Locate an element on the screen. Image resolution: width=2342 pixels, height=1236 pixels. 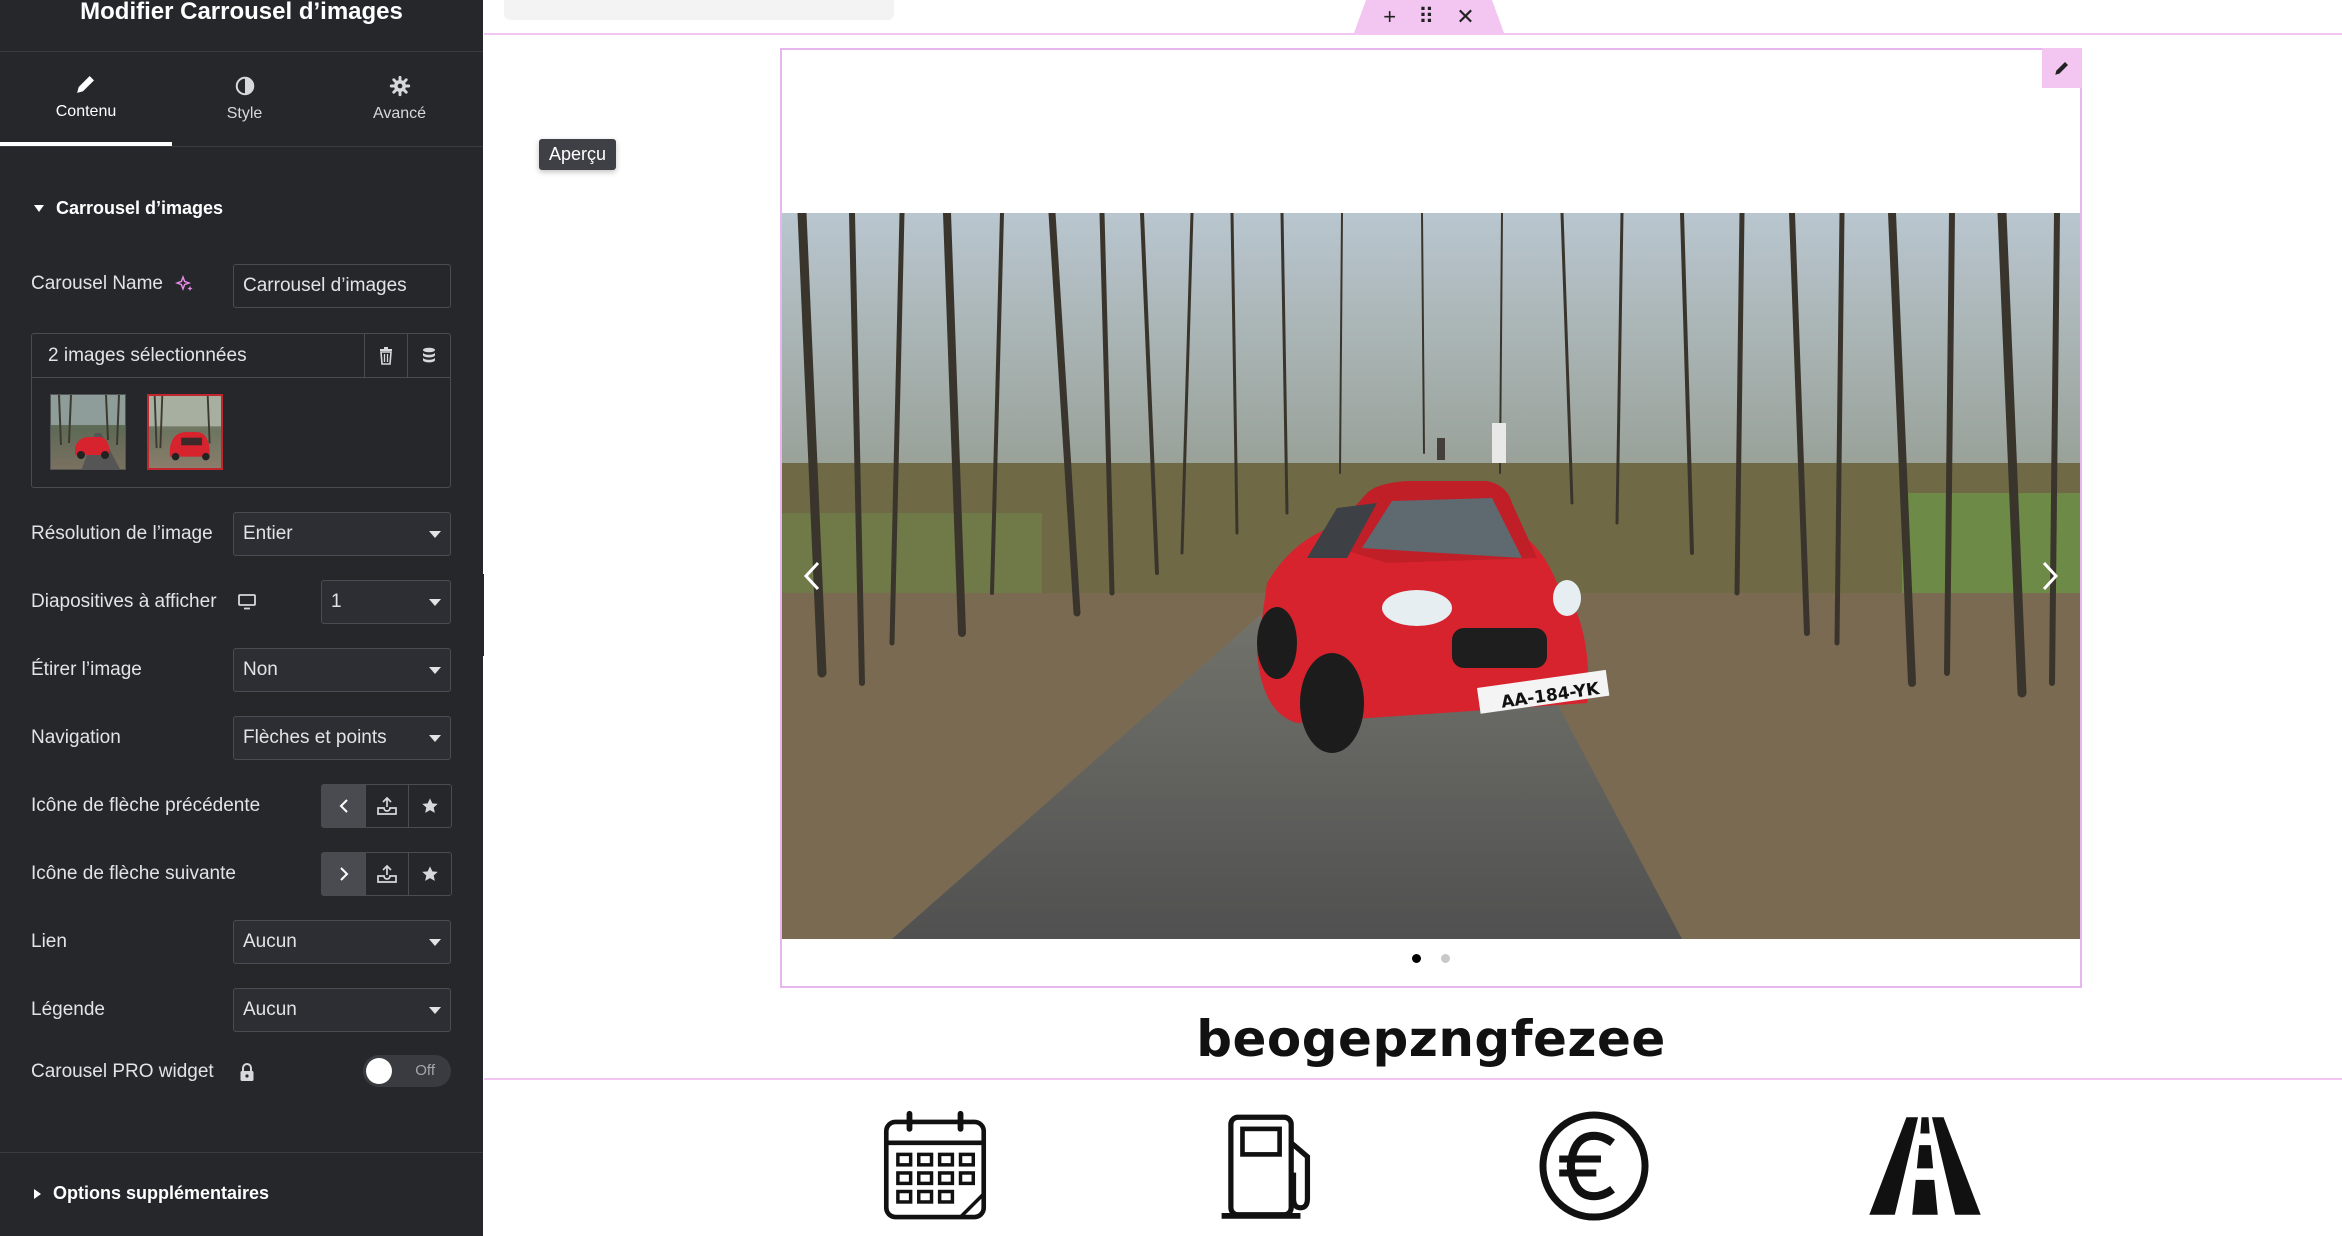
gallery-thumbnail-selected is located at coordinates (185, 432).